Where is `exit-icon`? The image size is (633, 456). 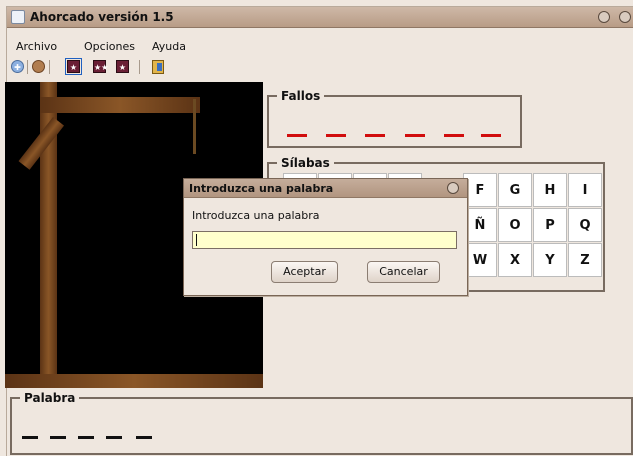 exit-icon is located at coordinates (158, 67).